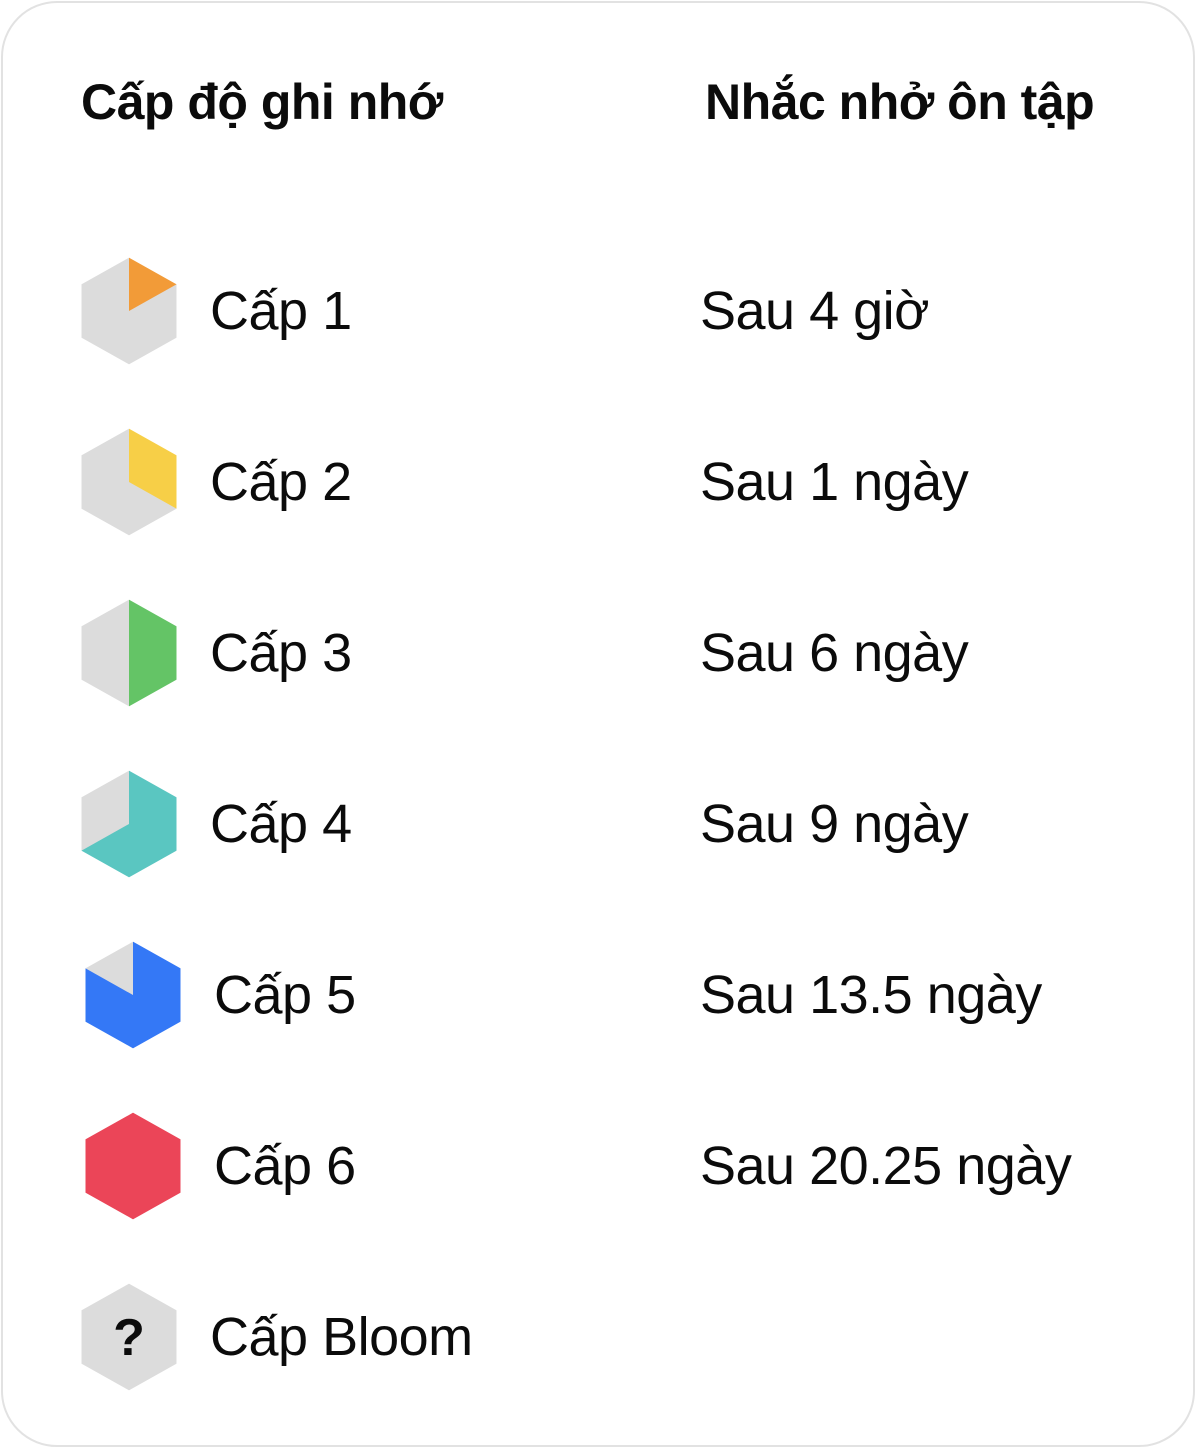 This screenshot has height=1452, width=1200. Describe the element at coordinates (262, 102) in the screenshot. I see `header-memory-level: Cấp độ ghi nhớ` at that location.